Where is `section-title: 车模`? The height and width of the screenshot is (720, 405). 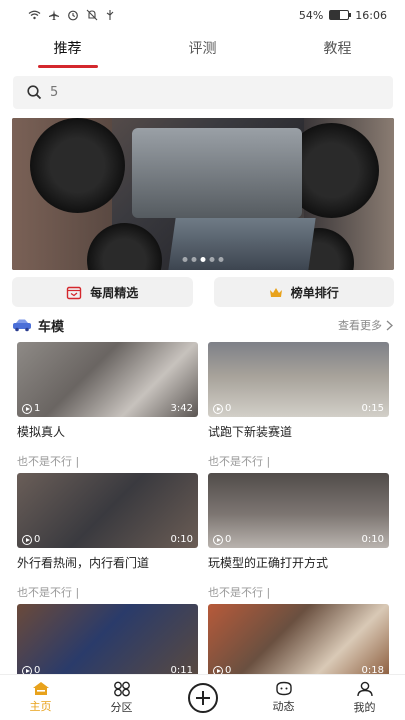 section-title: 车模 is located at coordinates (51, 327).